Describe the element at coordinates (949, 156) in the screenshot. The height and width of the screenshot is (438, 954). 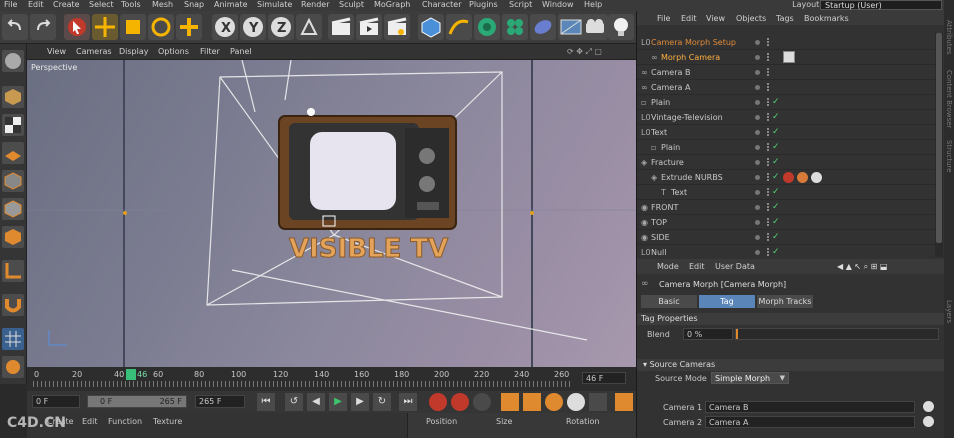
I see `right-tab-structure: Structure` at that location.